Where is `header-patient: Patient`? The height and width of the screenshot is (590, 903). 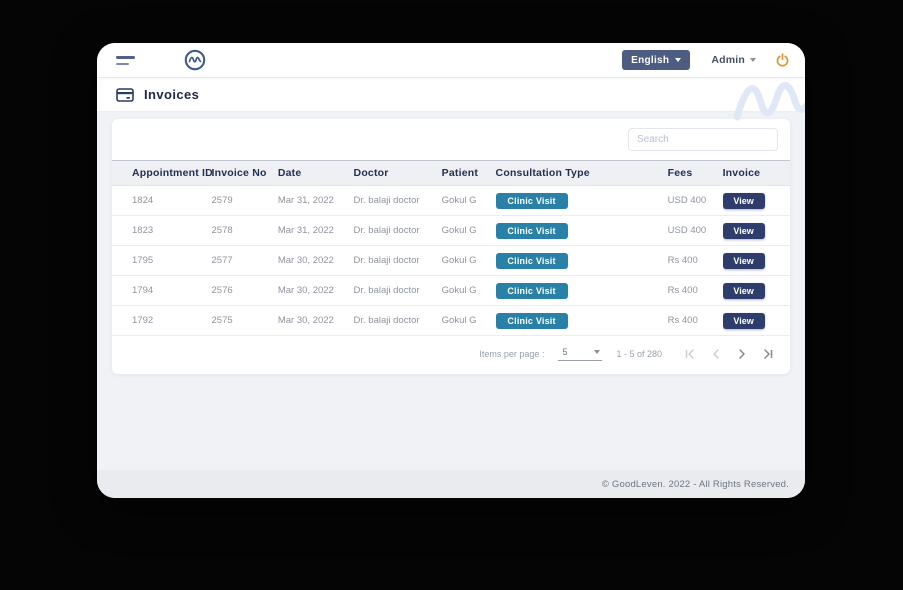 header-patient: Patient is located at coordinates (460, 173).